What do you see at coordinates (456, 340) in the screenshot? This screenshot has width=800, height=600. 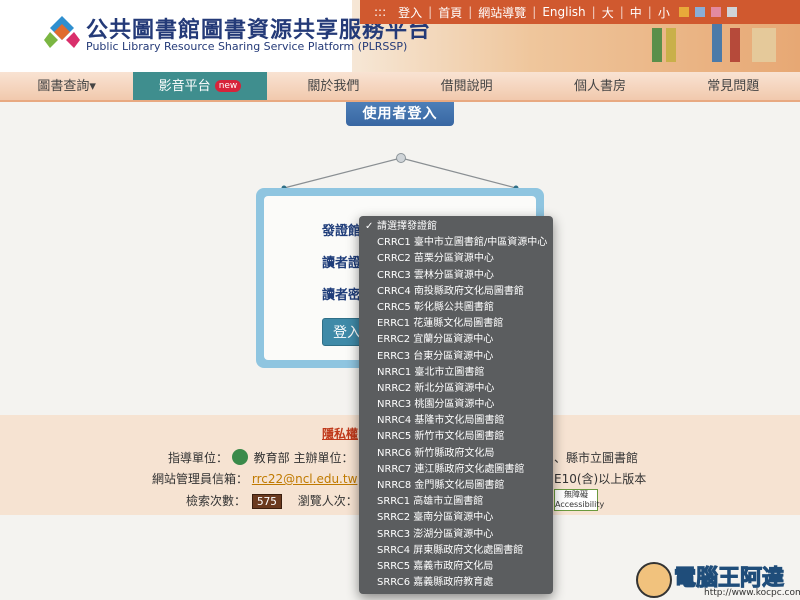 I see `dropdown-option: ERRC2 宜蘭分區資源中心` at bounding box center [456, 340].